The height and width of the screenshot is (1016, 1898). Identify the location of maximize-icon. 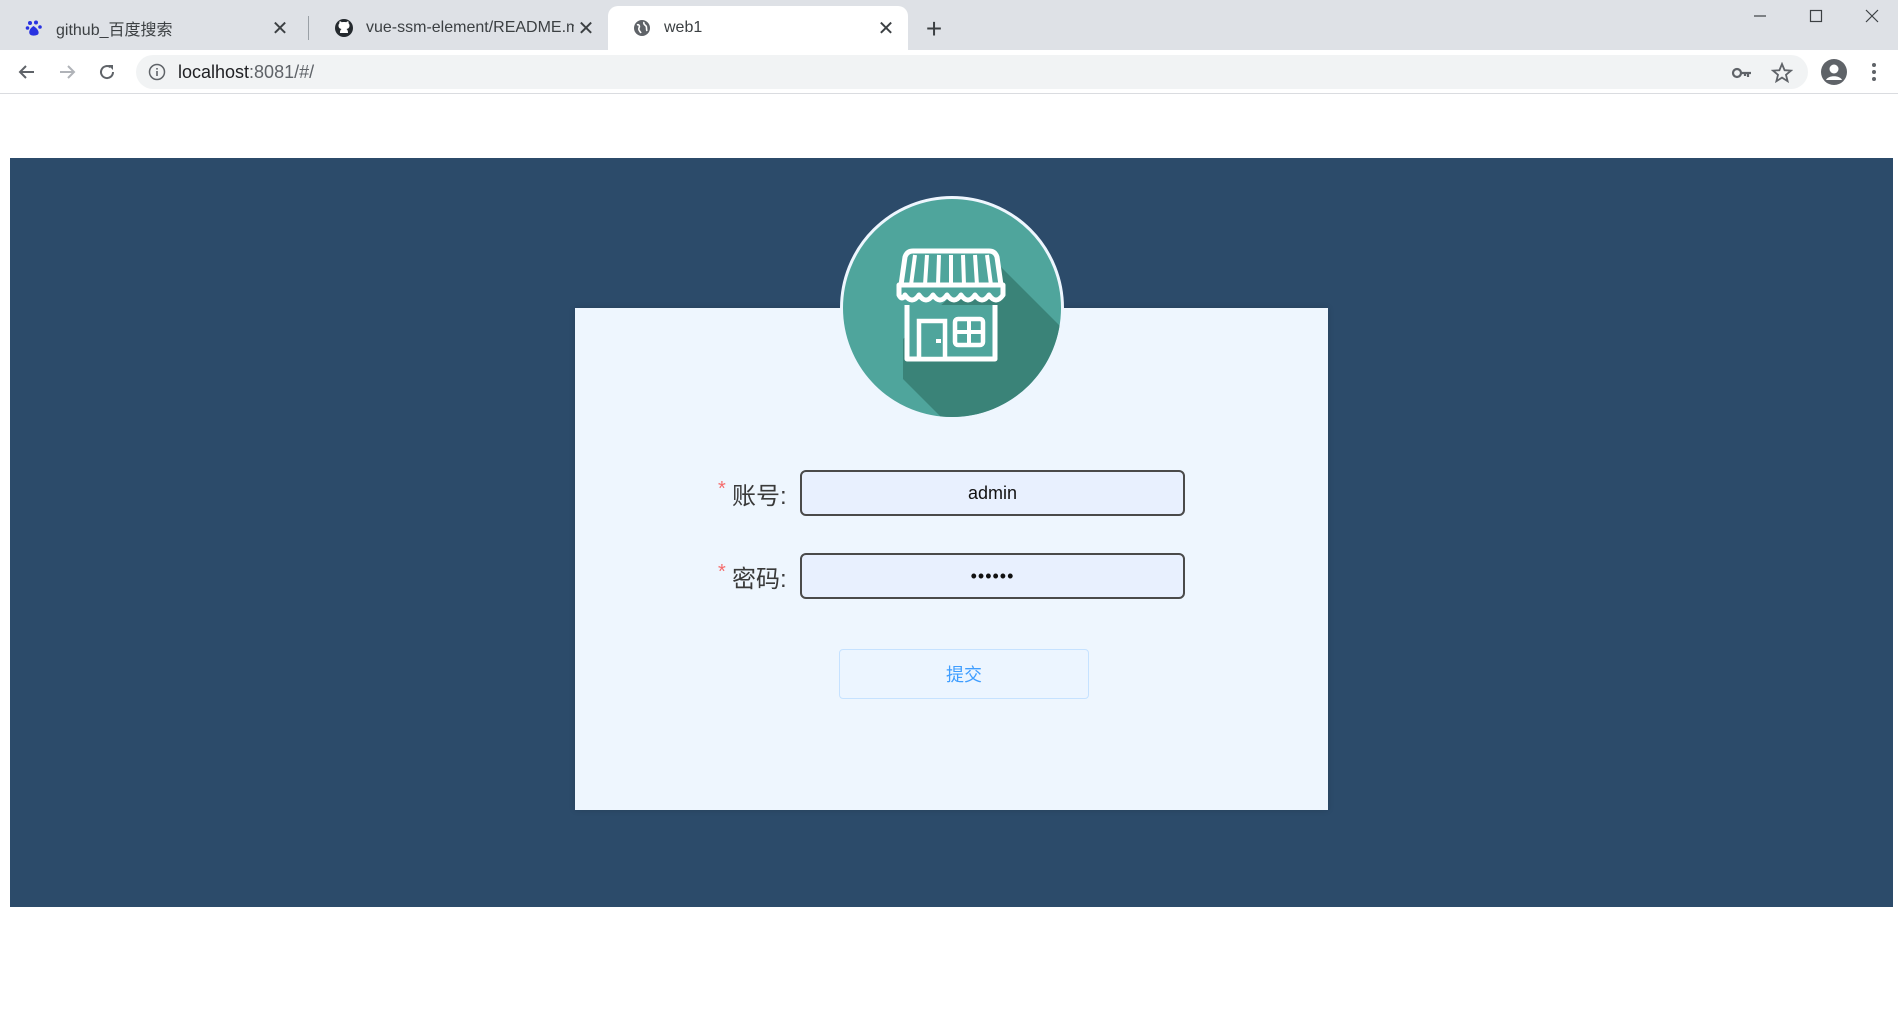
(1816, 16).